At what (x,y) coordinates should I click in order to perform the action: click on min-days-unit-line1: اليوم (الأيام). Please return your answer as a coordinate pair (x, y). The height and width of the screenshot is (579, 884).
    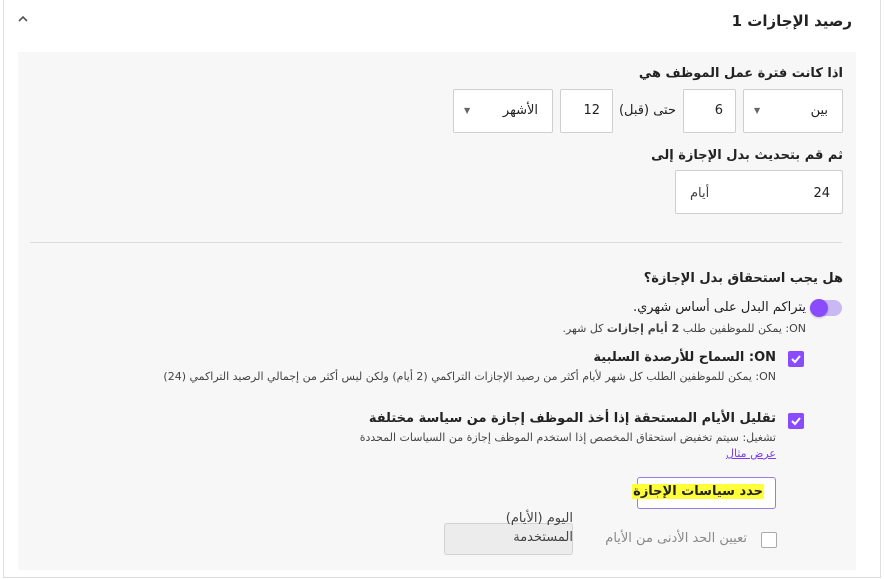
    Looking at the image, I should click on (539, 518).